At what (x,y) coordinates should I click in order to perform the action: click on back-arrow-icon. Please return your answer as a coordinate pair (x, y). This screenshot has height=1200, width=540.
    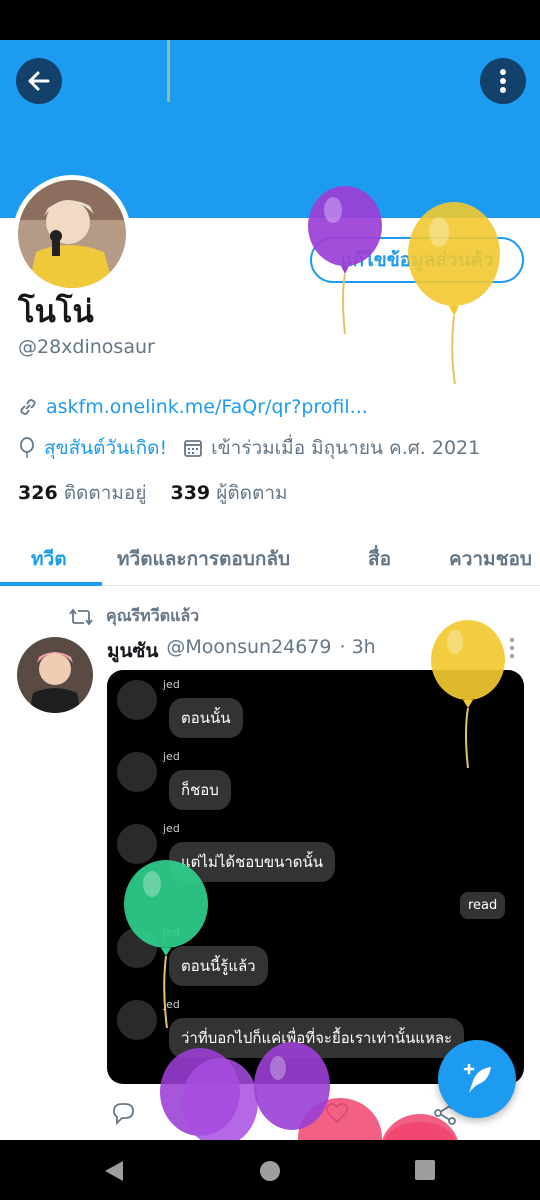
    Looking at the image, I should click on (39, 81).